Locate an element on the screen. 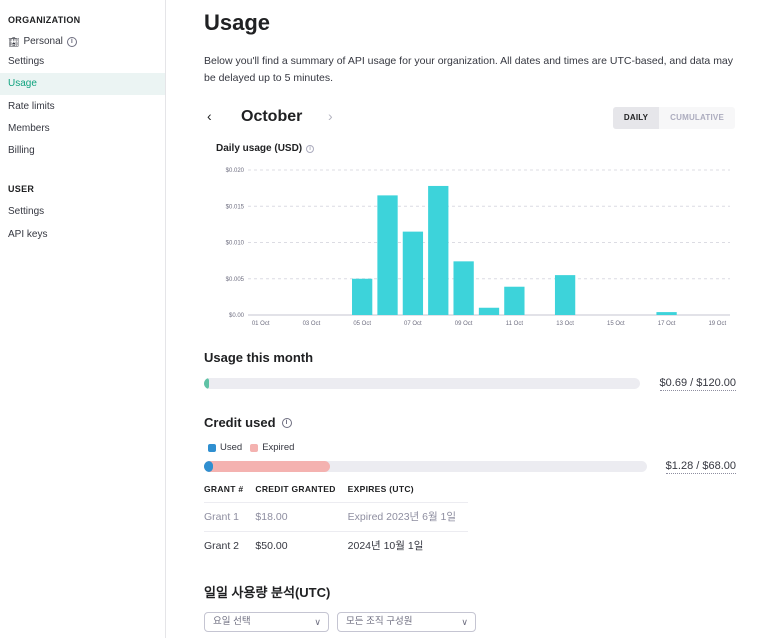 This screenshot has height=638, width=773. legend-swatch-expired is located at coordinates (254, 447).